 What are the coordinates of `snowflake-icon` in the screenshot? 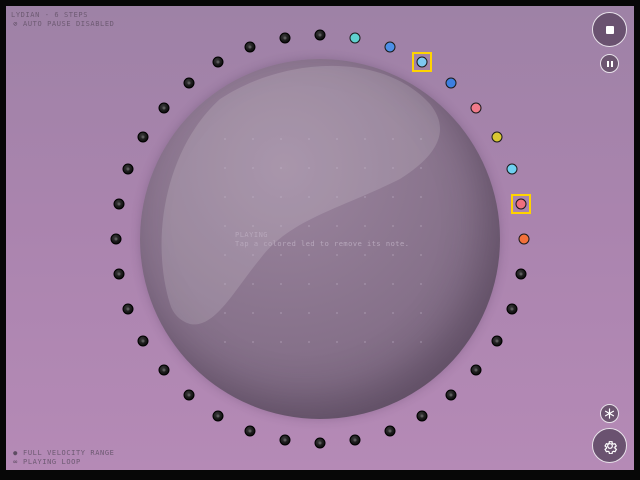 It's located at (609, 413).